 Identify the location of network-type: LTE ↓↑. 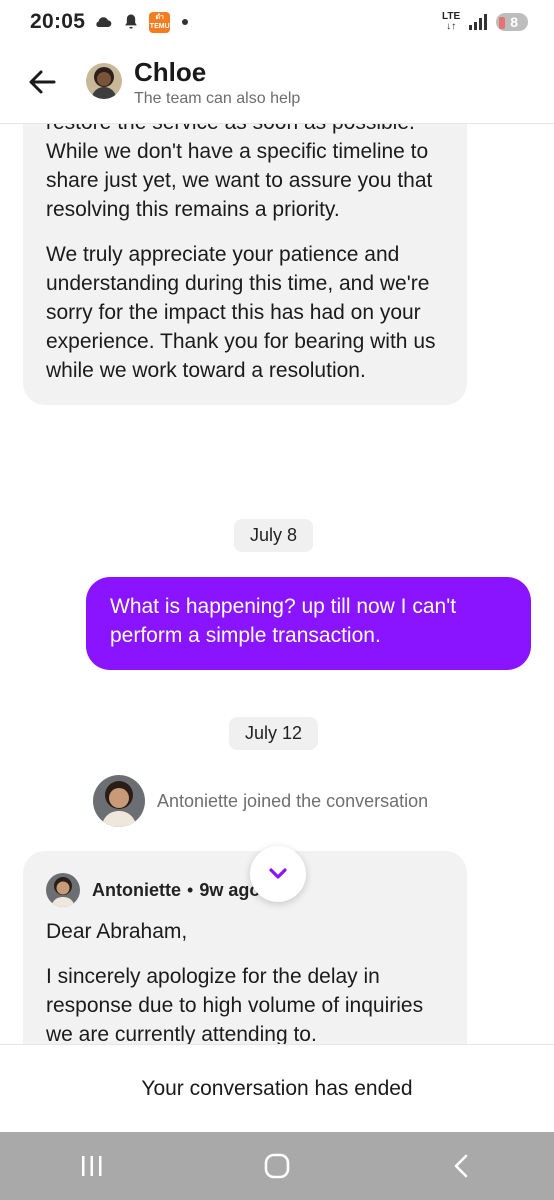
(451, 22).